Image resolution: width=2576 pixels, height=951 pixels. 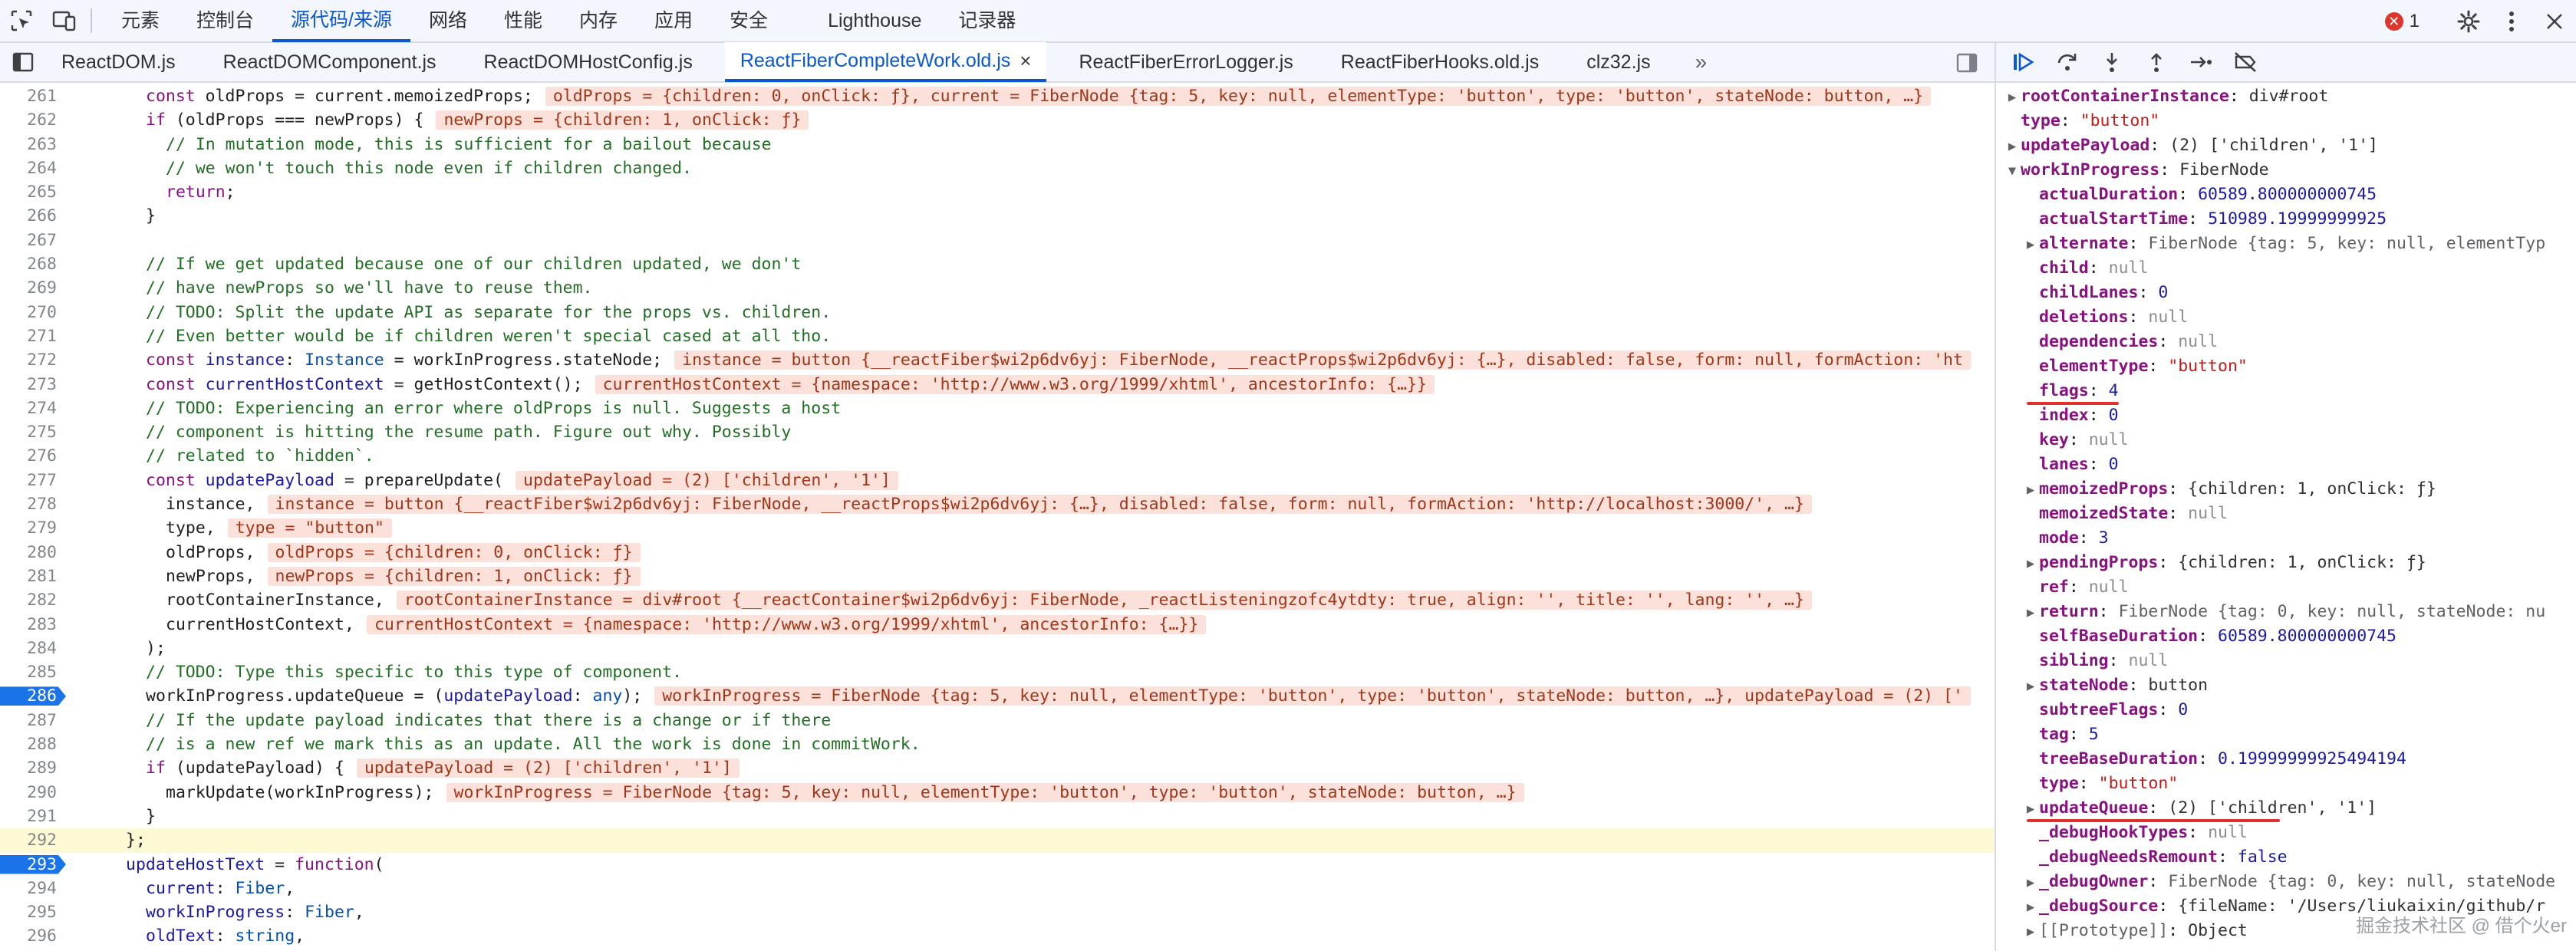 I want to click on line-number: 279, so click(x=34, y=528).